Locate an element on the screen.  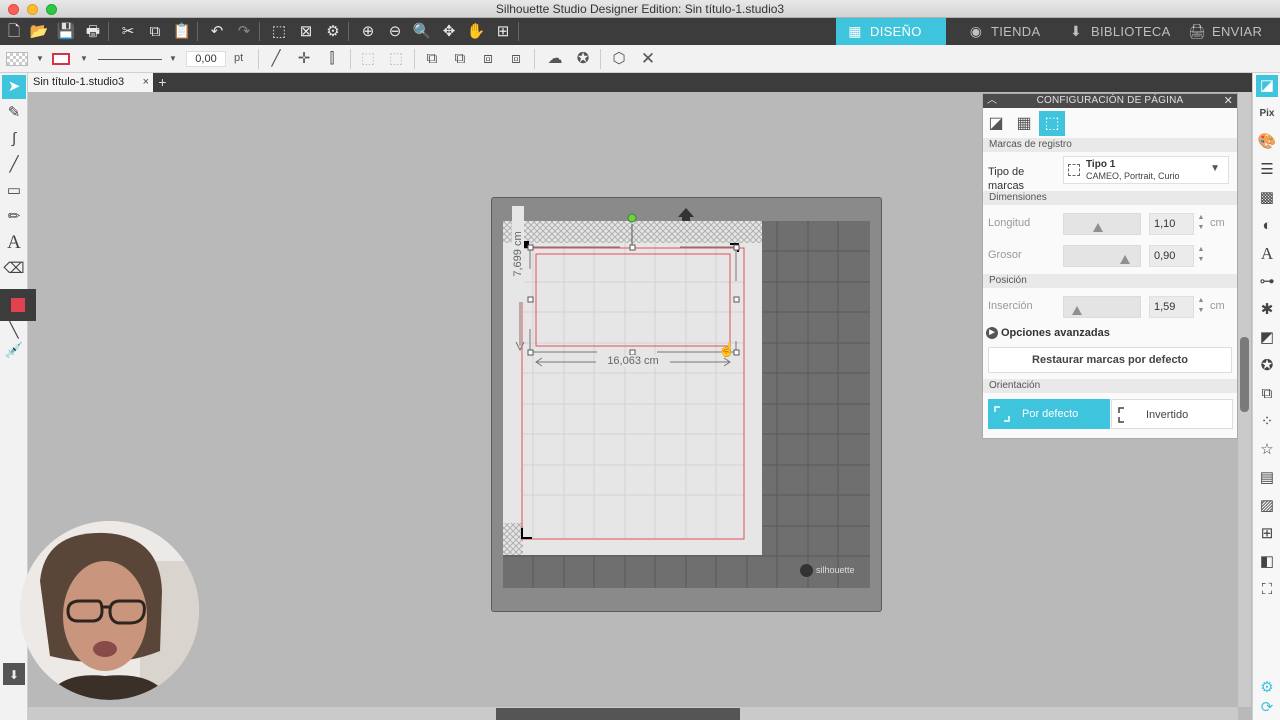
vertical-scrollbar is located at coordinates (1244, 399).